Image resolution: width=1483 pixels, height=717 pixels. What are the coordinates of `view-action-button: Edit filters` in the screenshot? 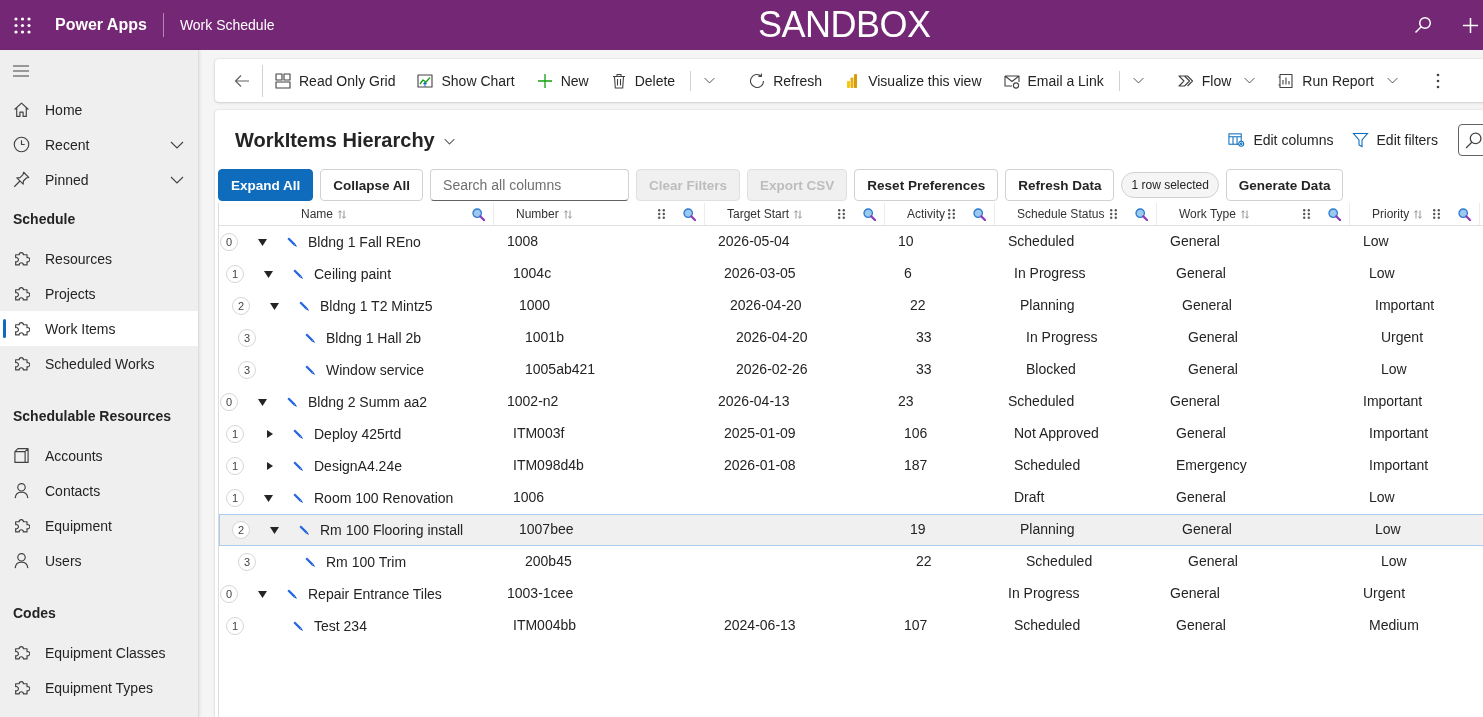 It's located at (1394, 140).